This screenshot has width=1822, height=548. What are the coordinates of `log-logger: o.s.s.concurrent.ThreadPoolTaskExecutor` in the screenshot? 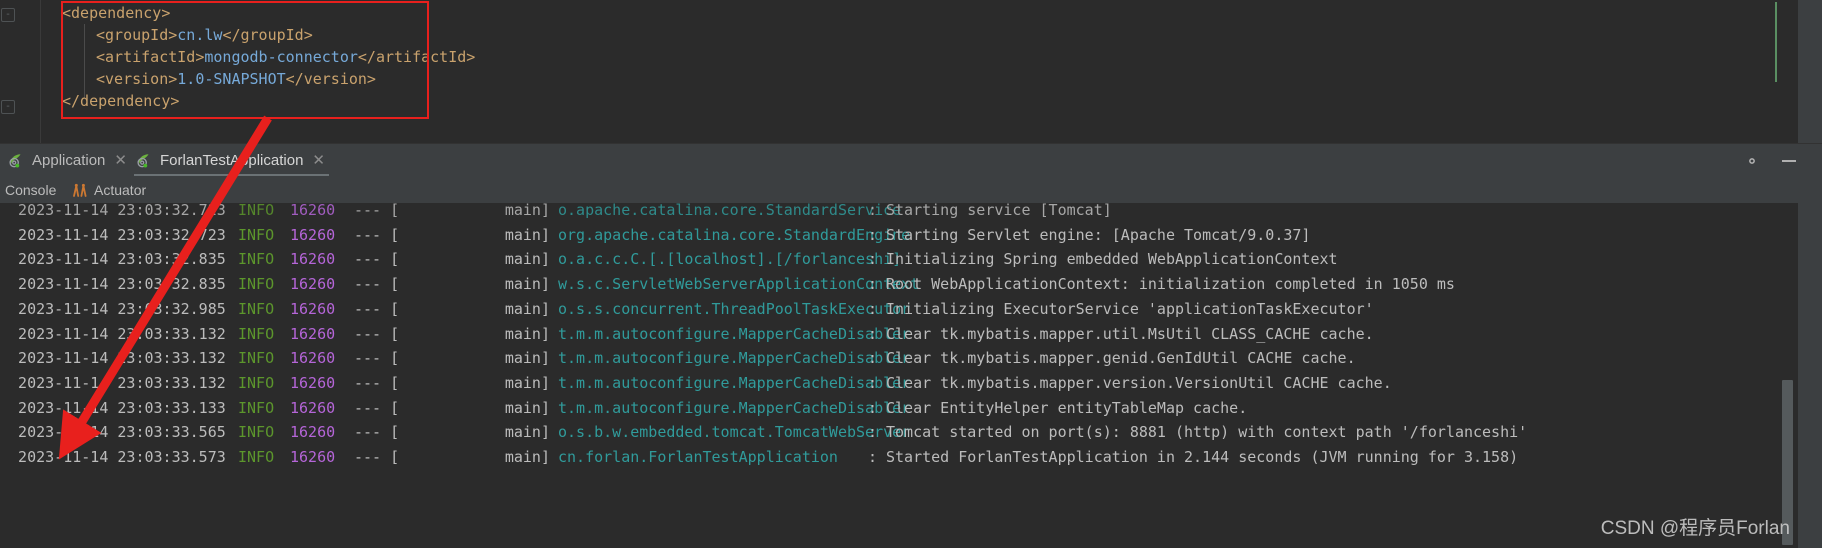 It's located at (734, 308).